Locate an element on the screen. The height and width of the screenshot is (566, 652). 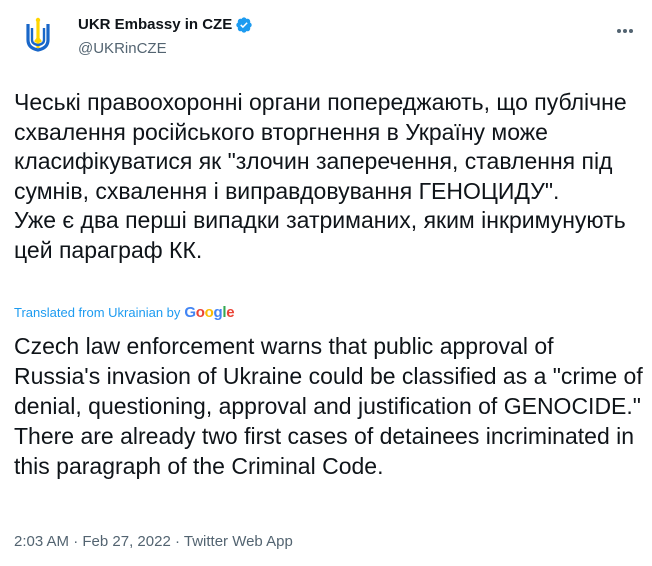
verified-badge-icon is located at coordinates (244, 25).